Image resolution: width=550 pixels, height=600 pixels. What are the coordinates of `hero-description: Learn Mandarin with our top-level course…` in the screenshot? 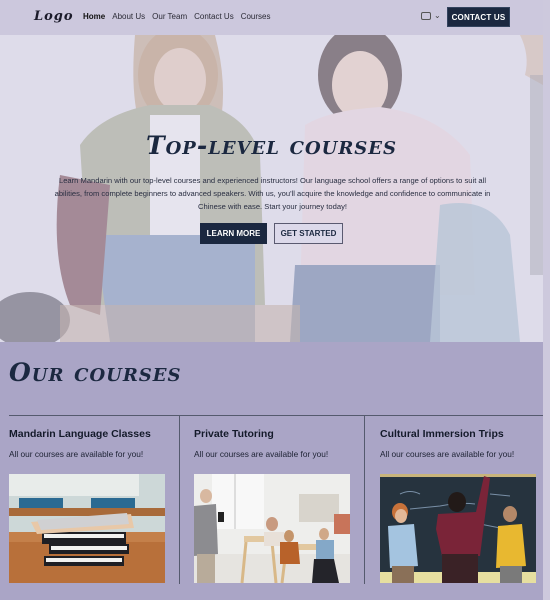 It's located at (272, 193).